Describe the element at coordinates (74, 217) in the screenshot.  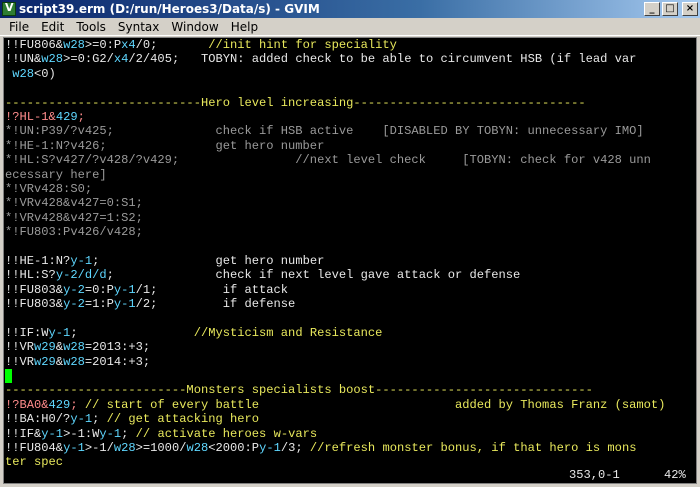
I see `code-token: *!VRv428&v427=1:S2;` at that location.